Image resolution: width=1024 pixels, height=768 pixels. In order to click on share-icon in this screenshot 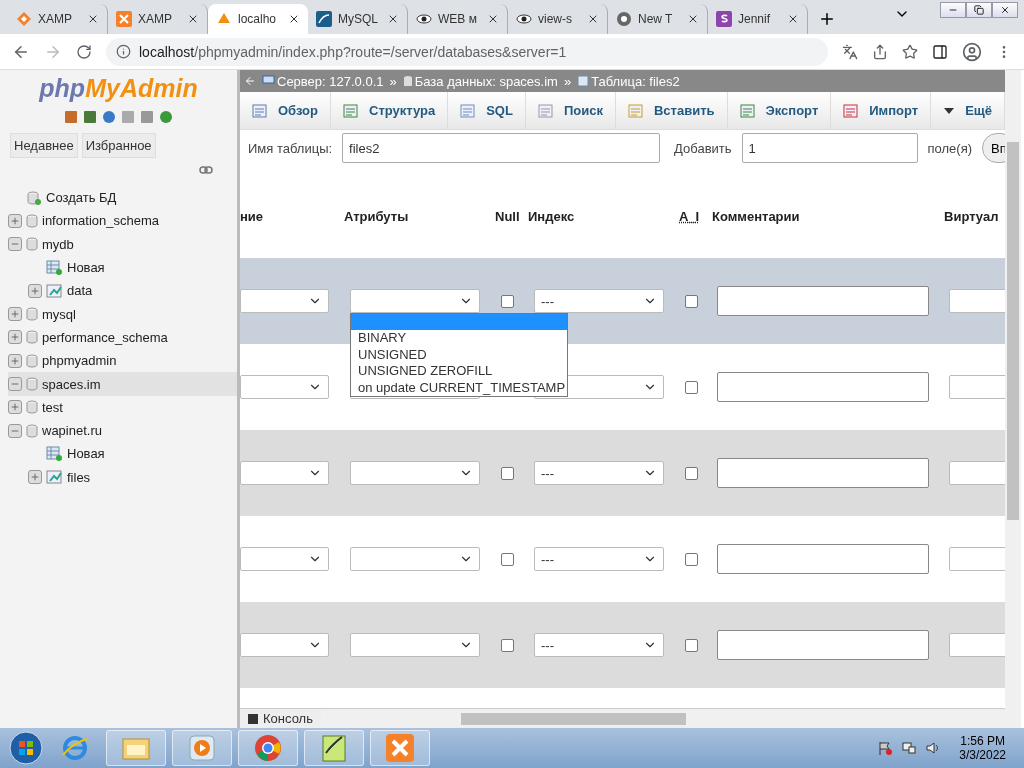, I will do `click(880, 51)`.